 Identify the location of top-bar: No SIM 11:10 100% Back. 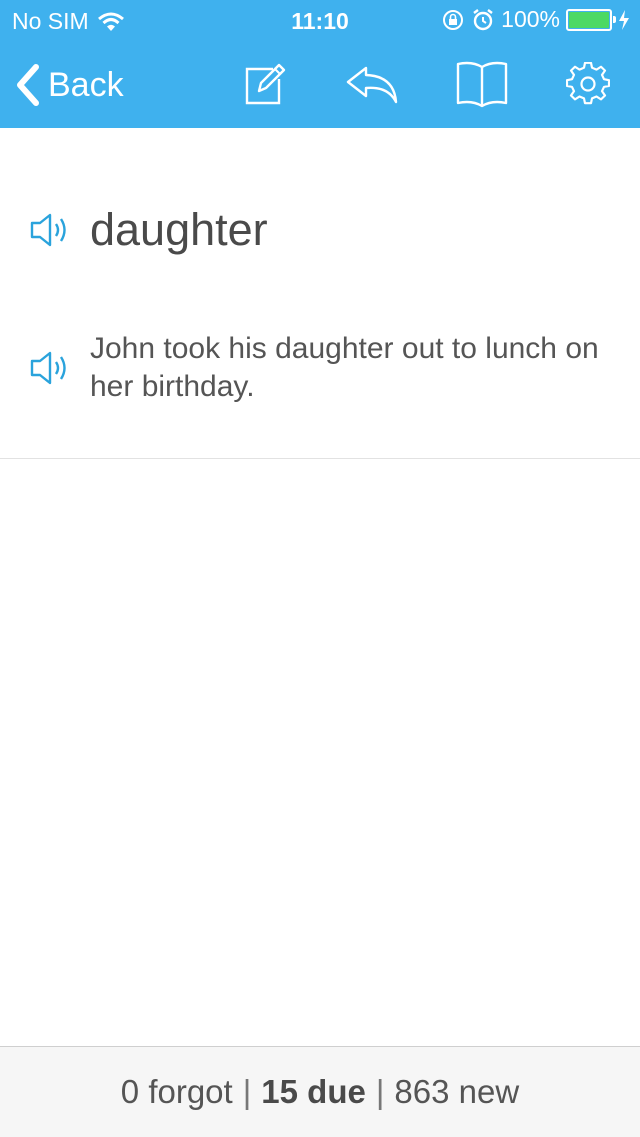
(320, 64).